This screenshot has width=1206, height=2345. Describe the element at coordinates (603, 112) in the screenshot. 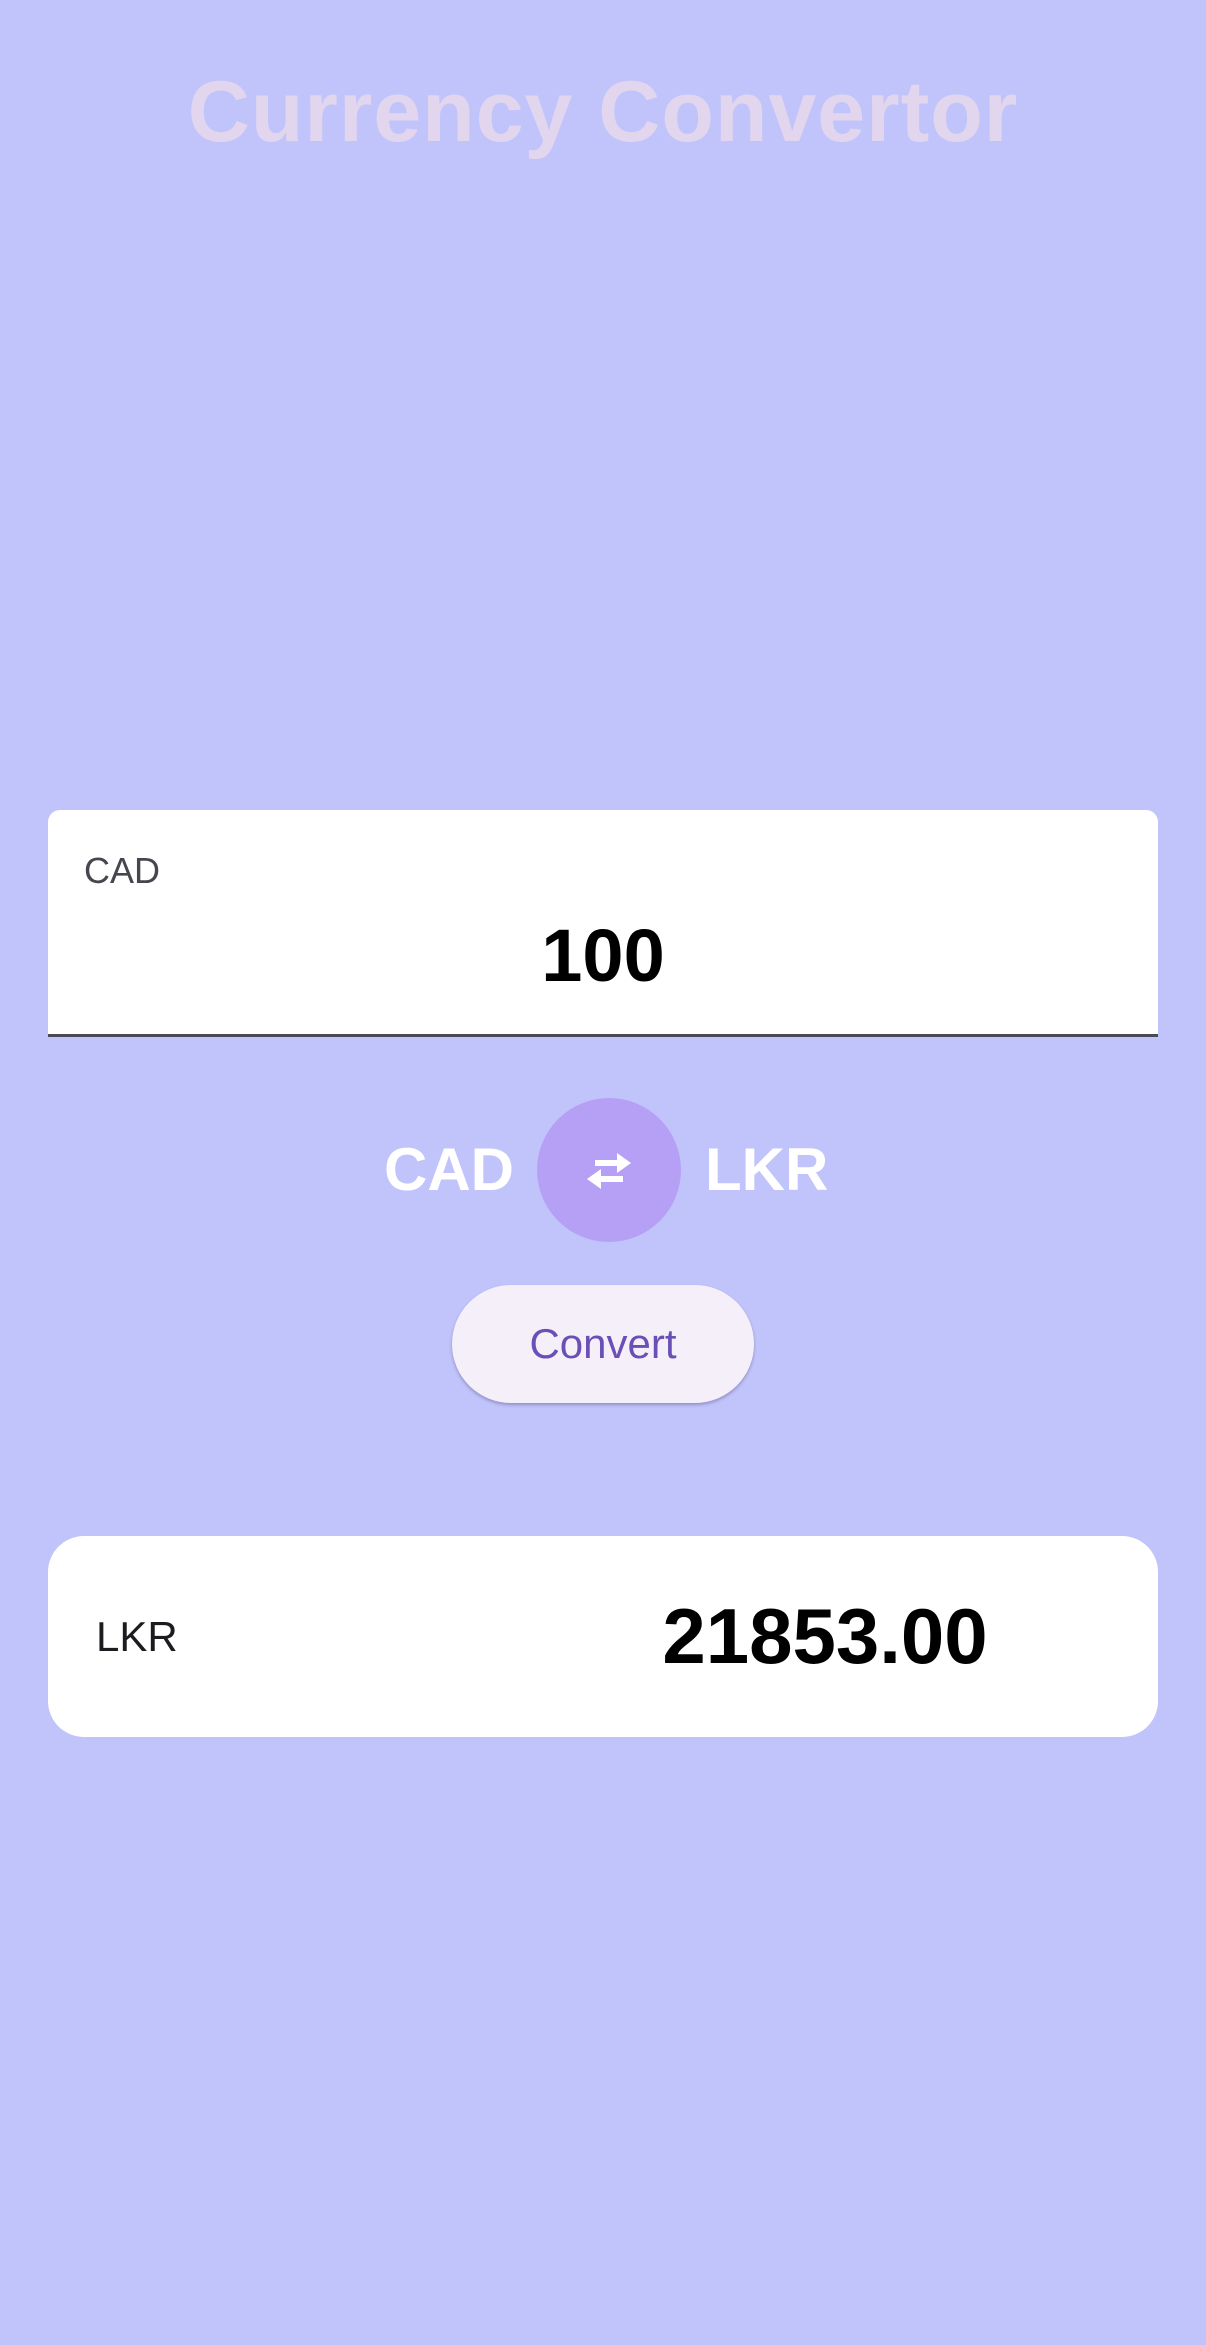

I see `app-title: Currency Convertor` at that location.